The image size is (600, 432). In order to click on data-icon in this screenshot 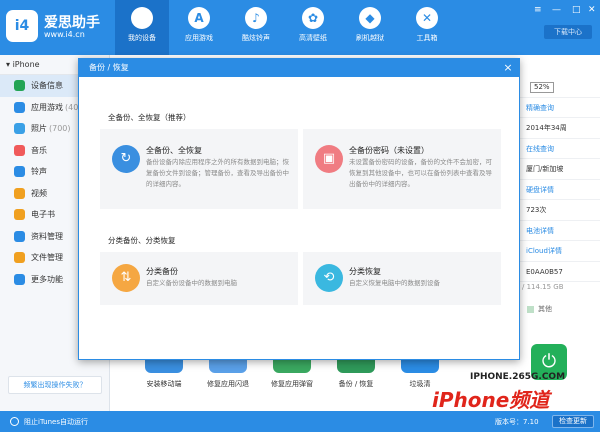, I will do `click(19, 236)`.